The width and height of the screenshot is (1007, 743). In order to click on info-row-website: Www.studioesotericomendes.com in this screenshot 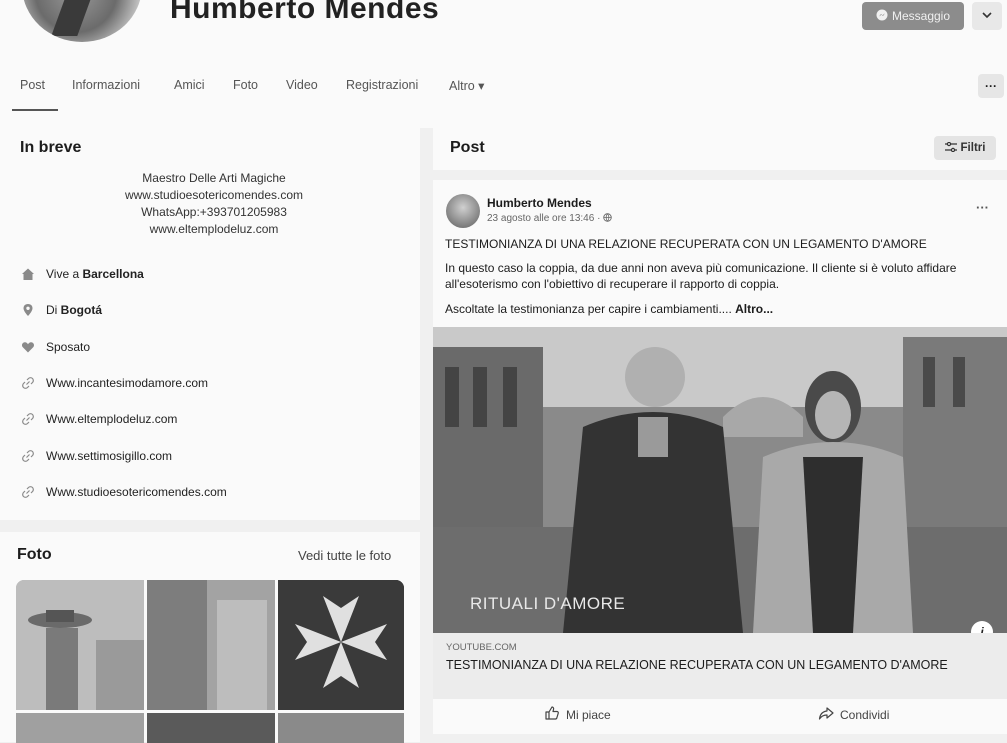, I will do `click(123, 492)`.